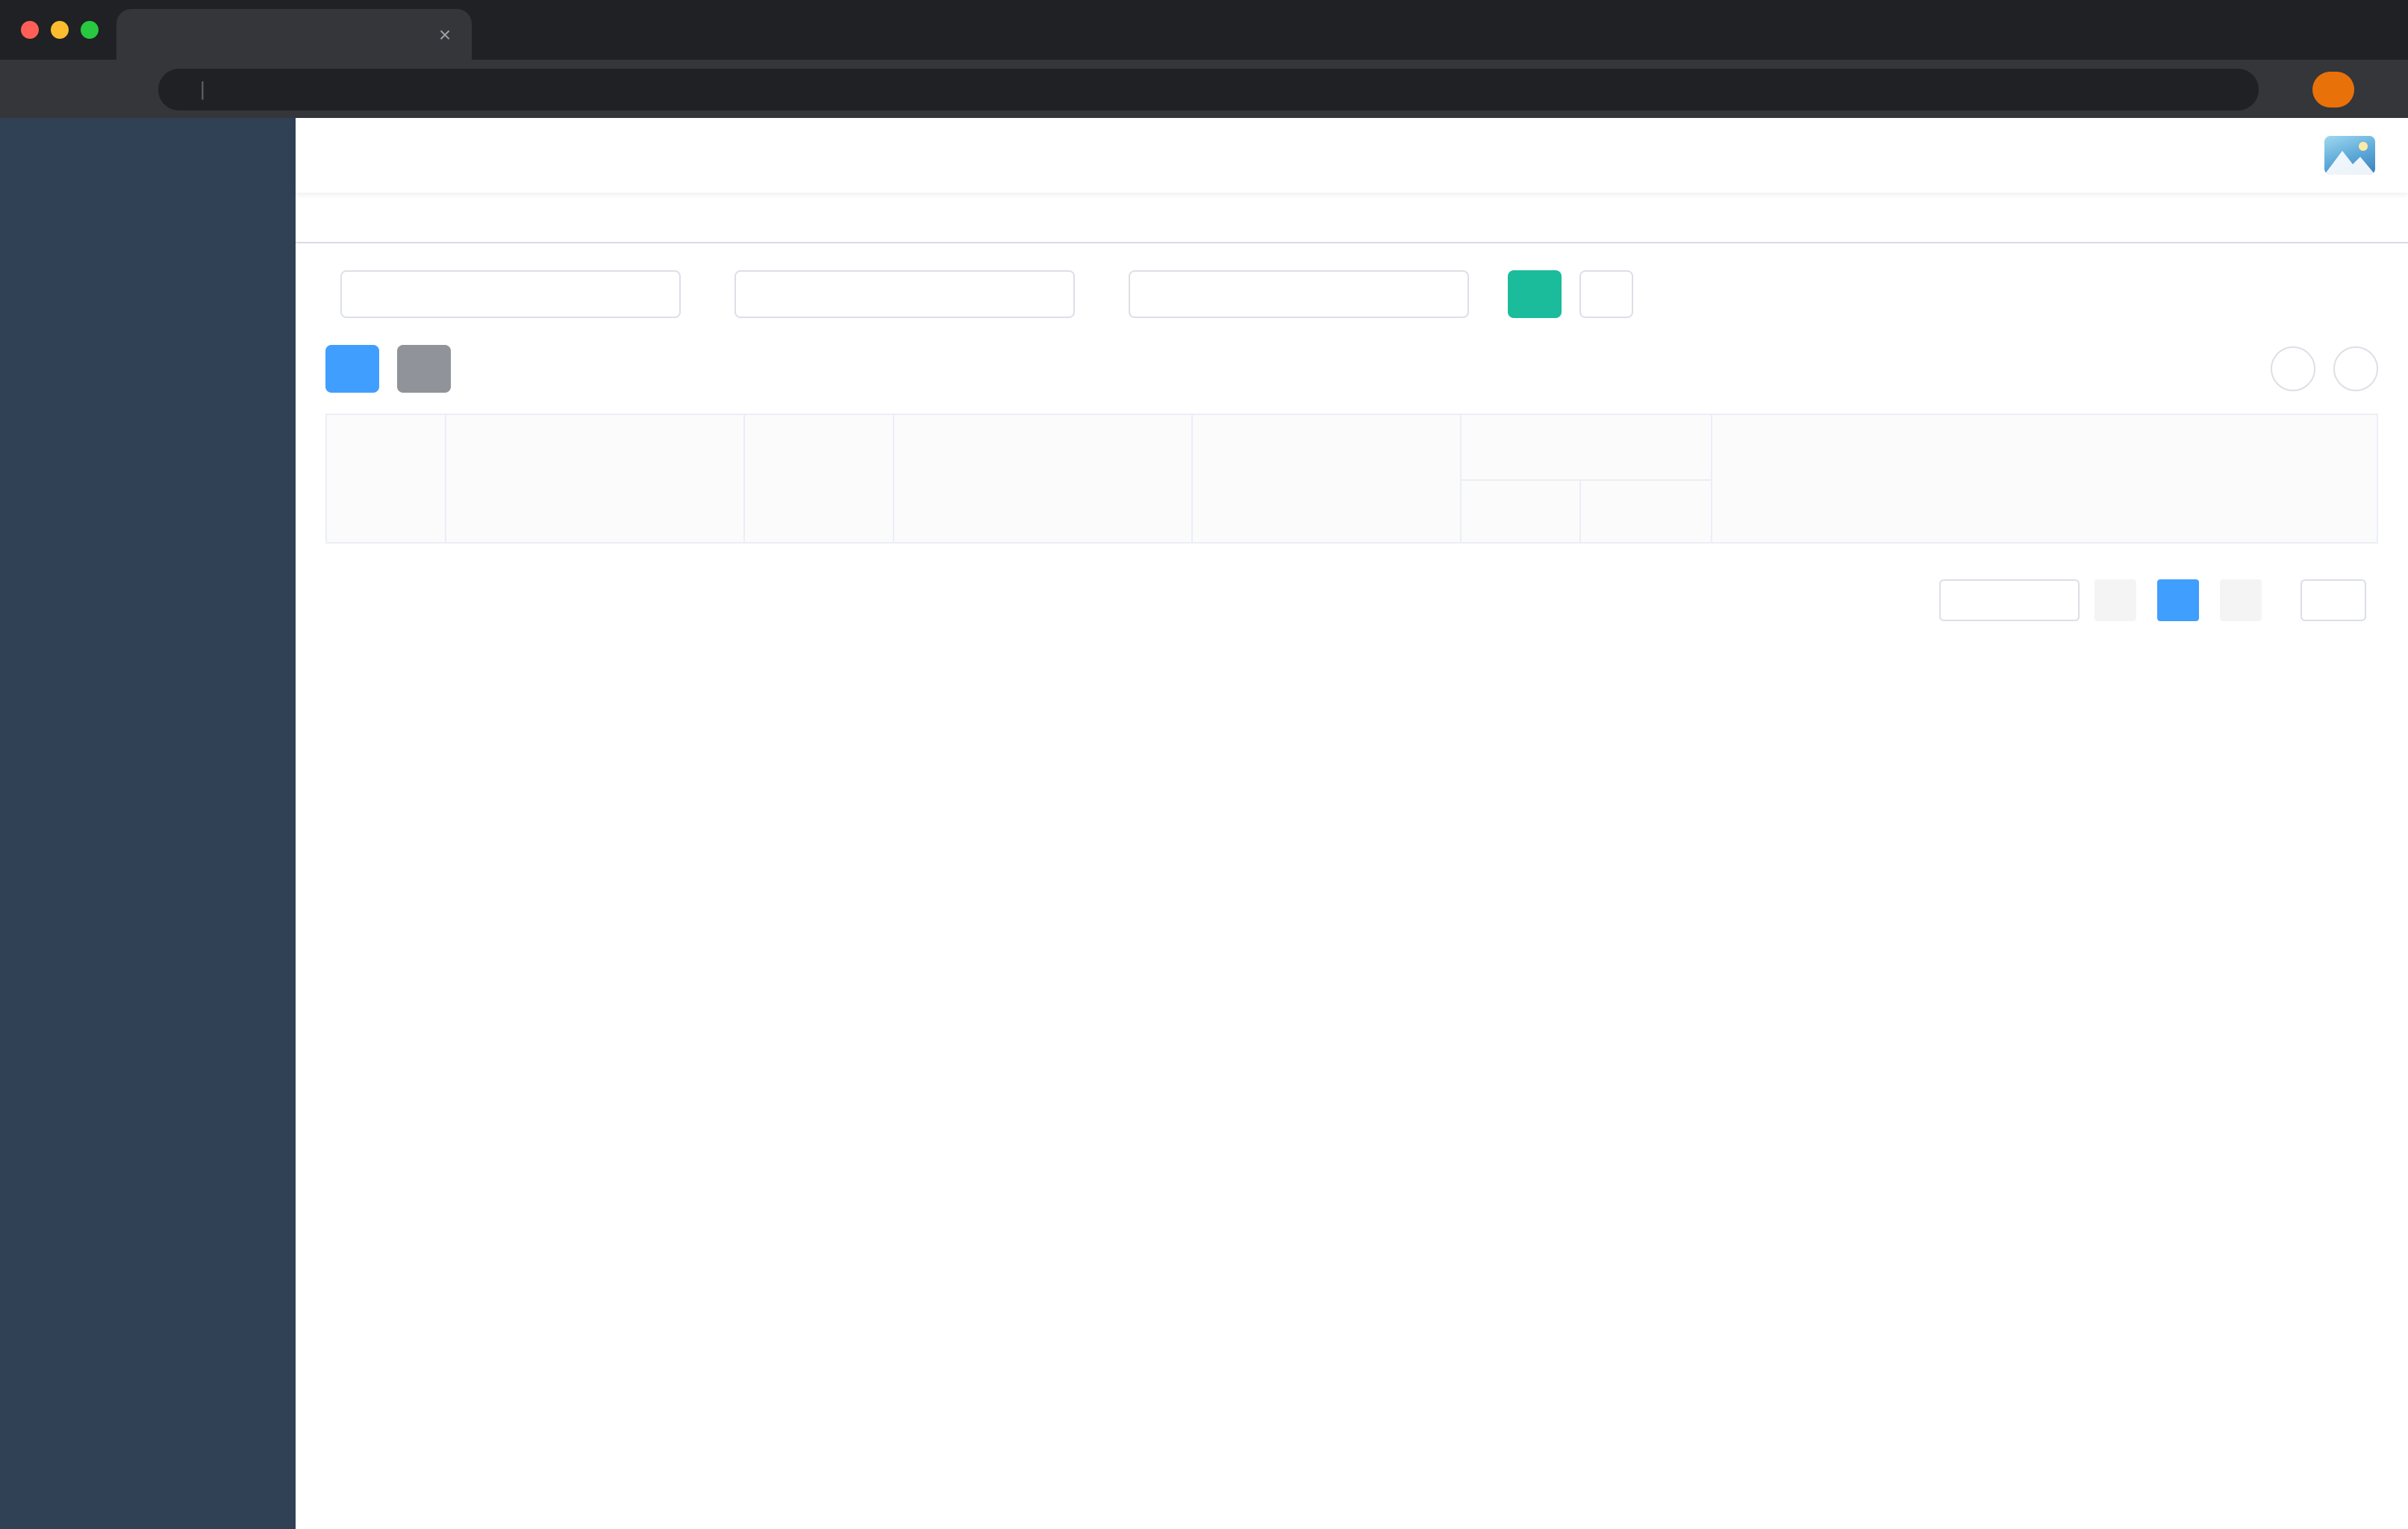 This screenshot has width=2408, height=1529. Describe the element at coordinates (1645, 512) in the screenshot. I see `col-header-status` at that location.